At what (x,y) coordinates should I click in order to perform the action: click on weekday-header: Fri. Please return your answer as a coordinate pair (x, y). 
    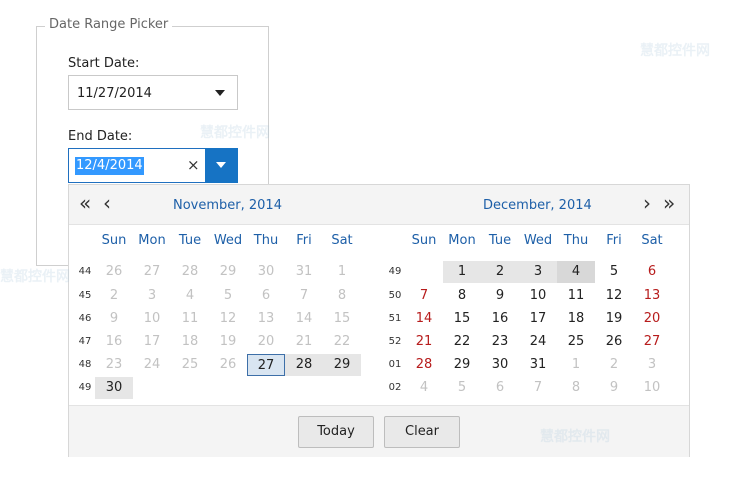
    Looking at the image, I should click on (614, 240).